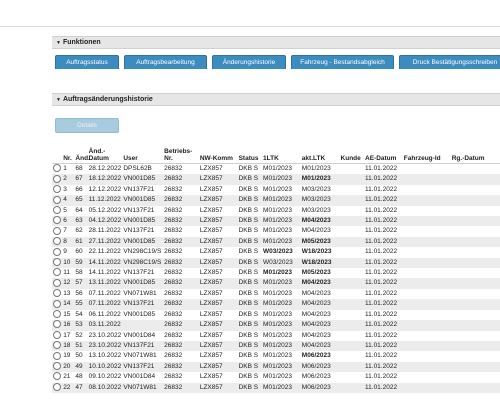  What do you see at coordinates (87, 62) in the screenshot?
I see `auftragsstatus-button: Auftragsstatus` at bounding box center [87, 62].